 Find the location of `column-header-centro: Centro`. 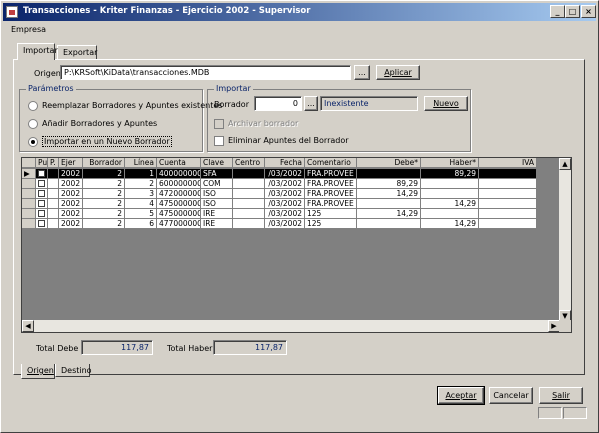

column-header-centro: Centro is located at coordinates (249, 163).